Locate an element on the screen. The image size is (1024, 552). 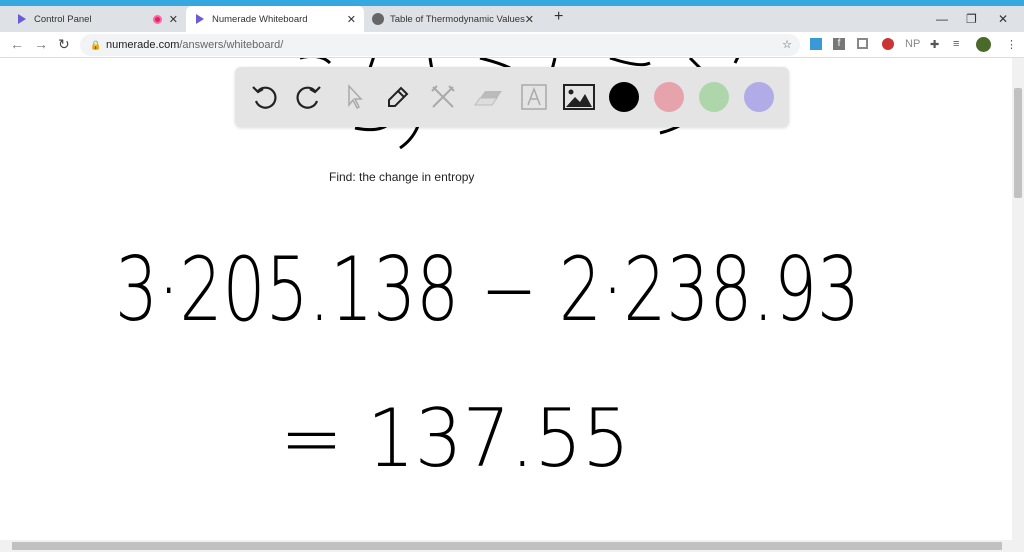
tab-numerade-whiteboard: Numerade Whiteboard ✕ is located at coordinates (275, 19).